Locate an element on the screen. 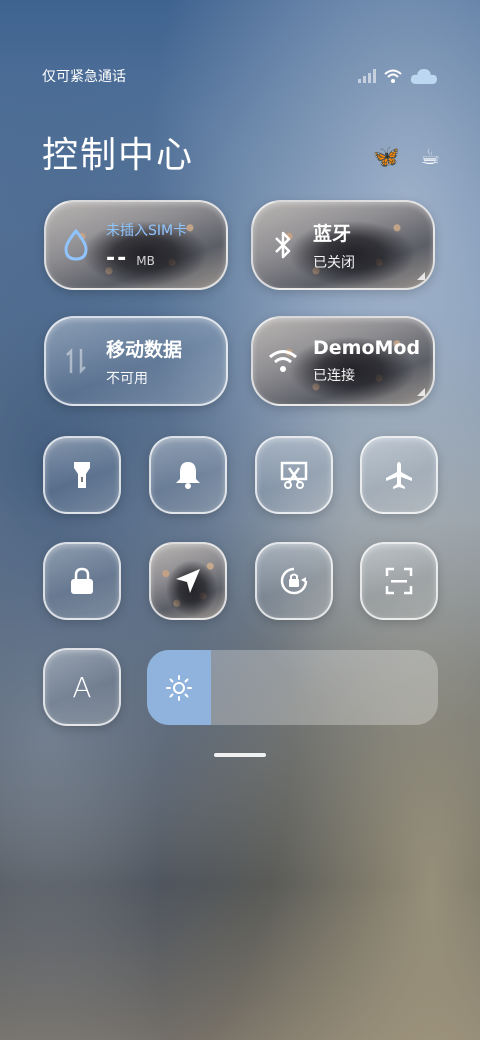 Image resolution: width=480 pixels, height=1040 pixels. data-usage-title: 未插入SIM卡 is located at coordinates (147, 230).